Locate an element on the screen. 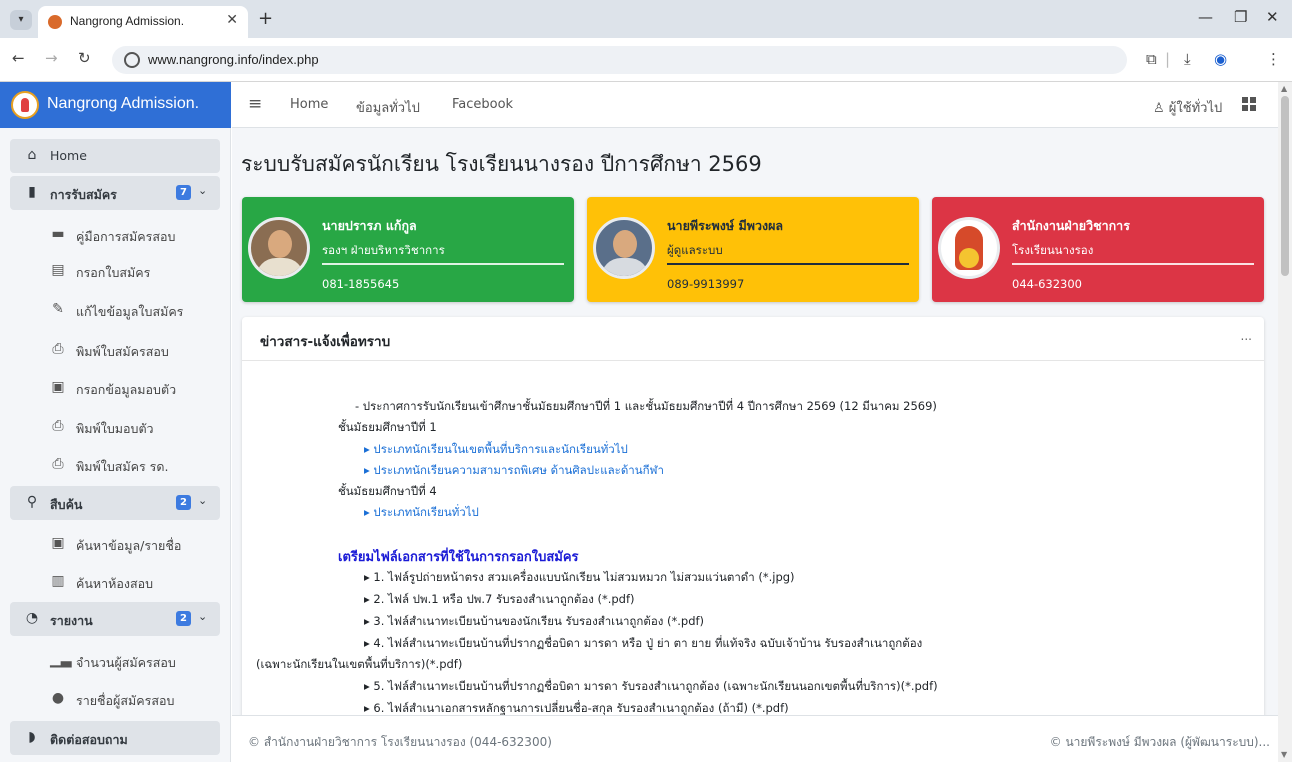 Image resolution: width=1292 pixels, height=762 pixels. sidebar-item-label: พิมพ์ใบมอบตัว is located at coordinates (115, 428).